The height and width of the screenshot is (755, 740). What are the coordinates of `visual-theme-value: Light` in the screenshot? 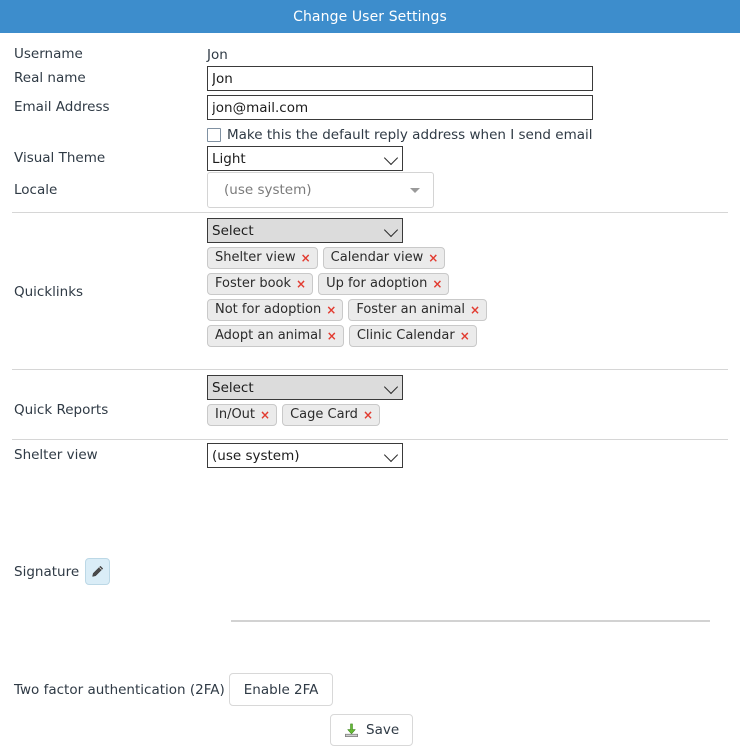 It's located at (229, 158).